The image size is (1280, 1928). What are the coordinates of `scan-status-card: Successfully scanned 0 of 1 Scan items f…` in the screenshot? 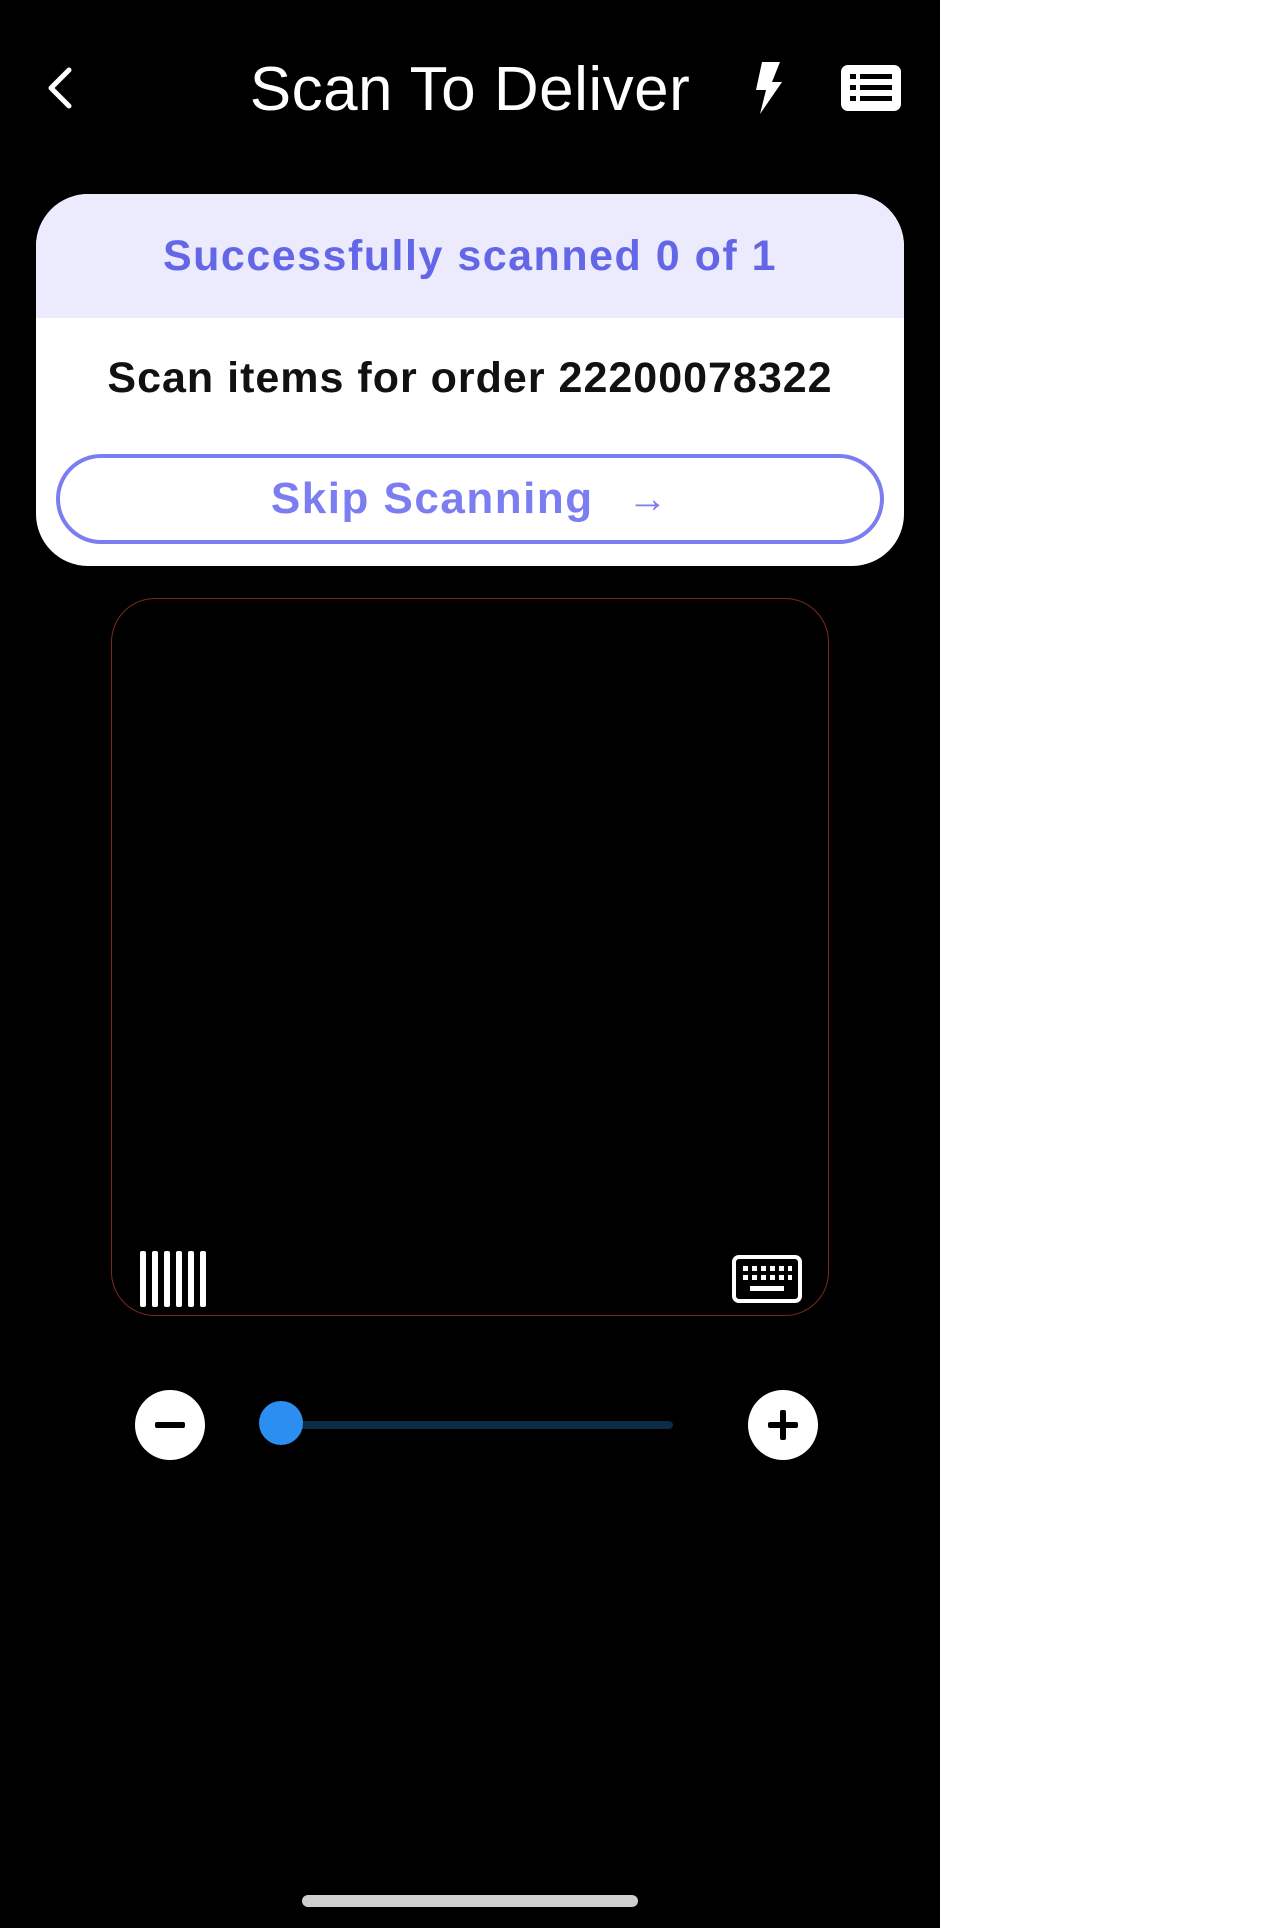 It's located at (470, 380).